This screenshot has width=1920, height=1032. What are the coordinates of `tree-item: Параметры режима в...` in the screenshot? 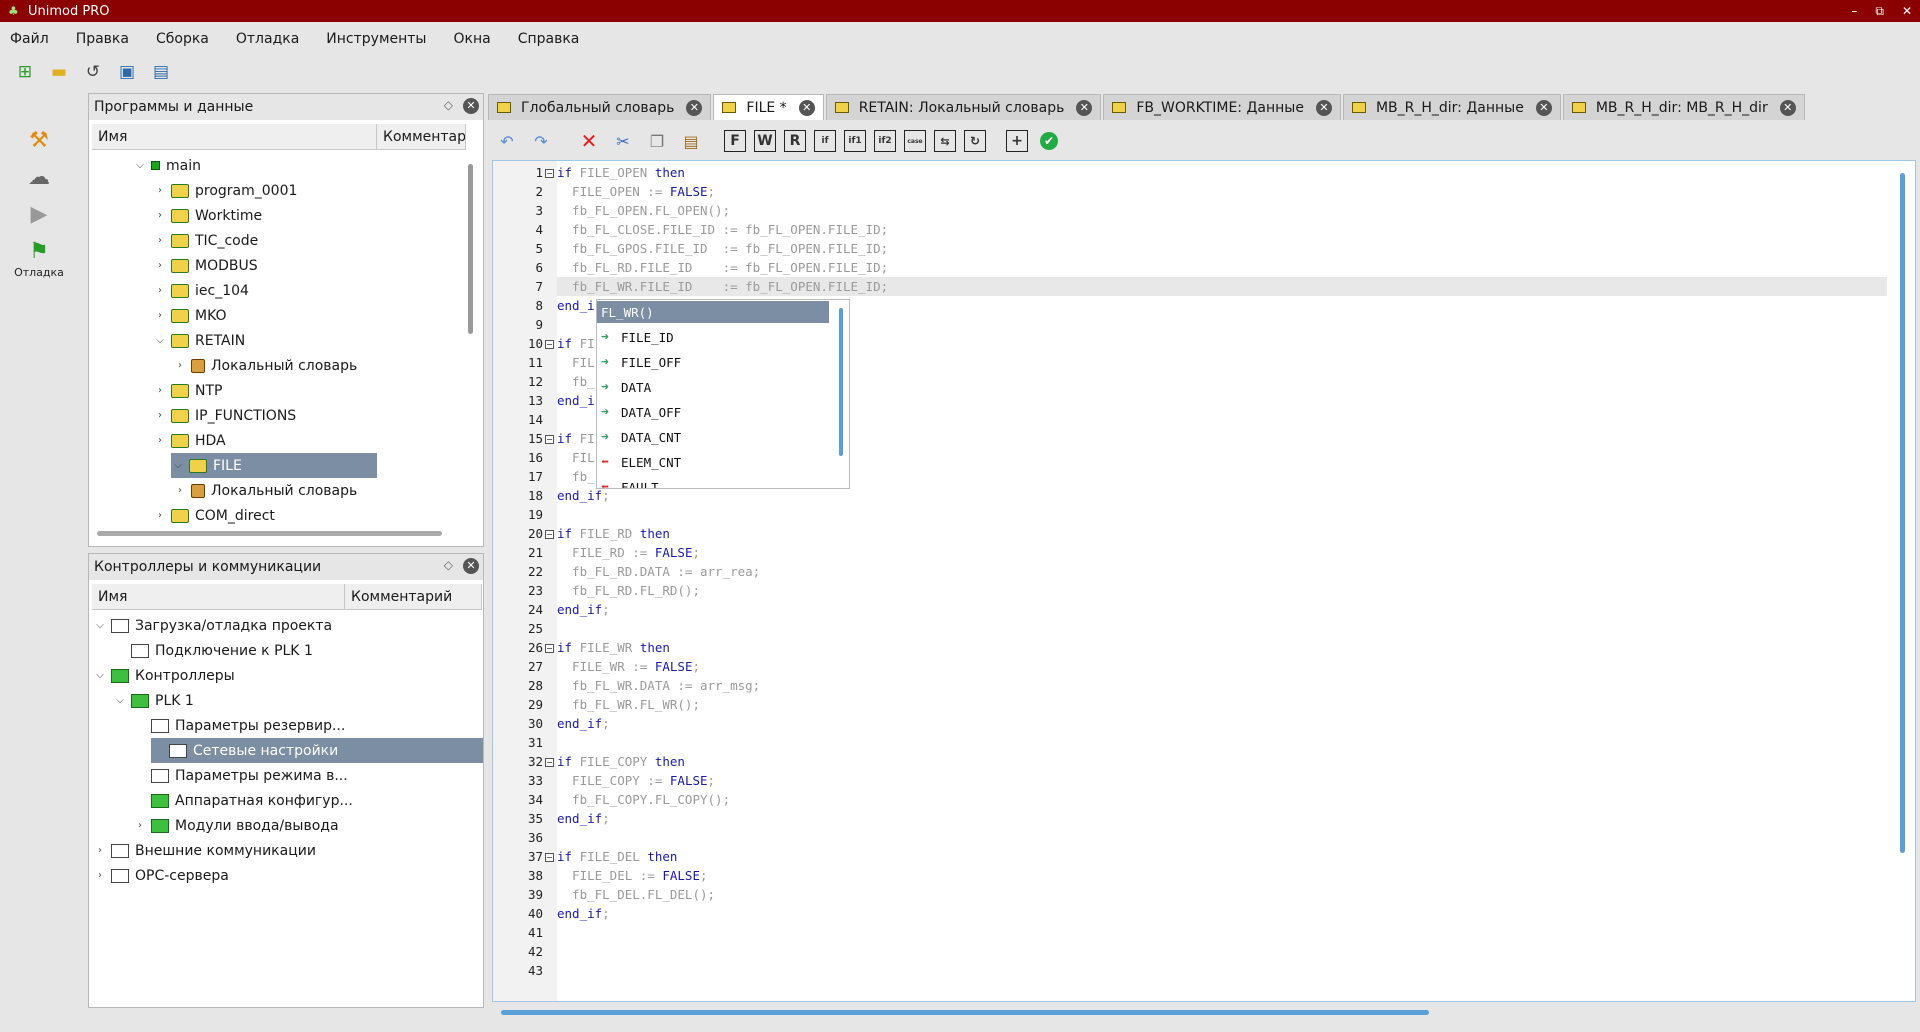 It's located at (240, 775).